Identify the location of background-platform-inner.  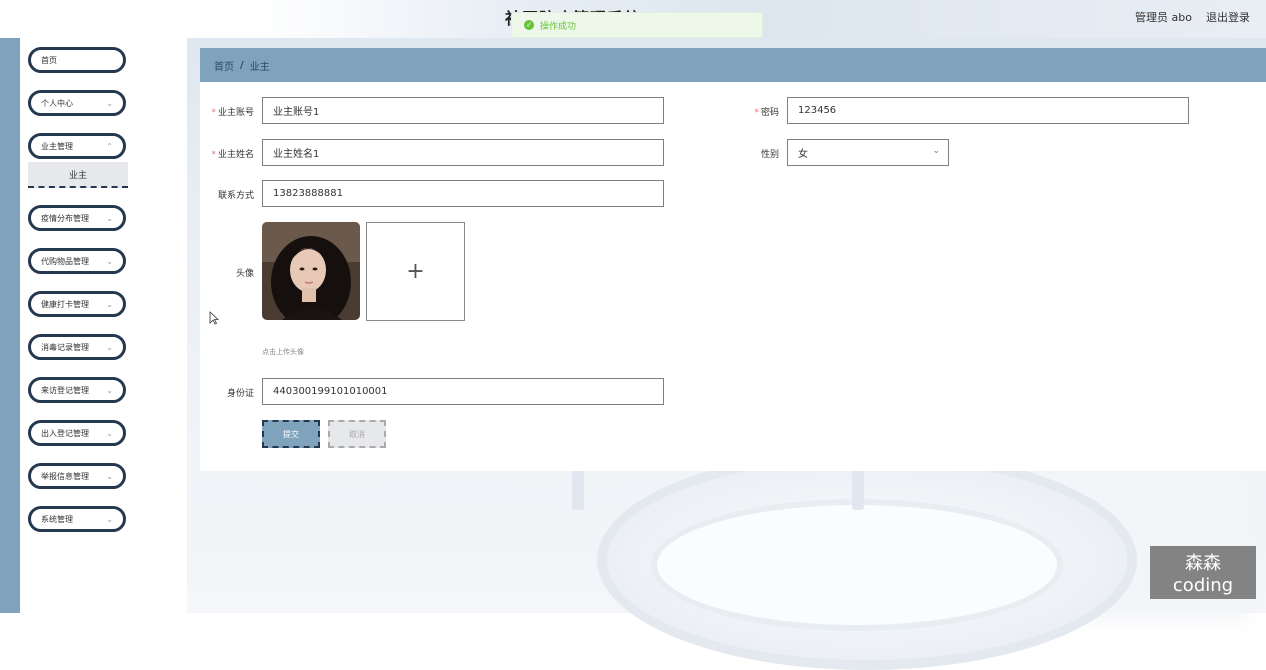
(857, 565).